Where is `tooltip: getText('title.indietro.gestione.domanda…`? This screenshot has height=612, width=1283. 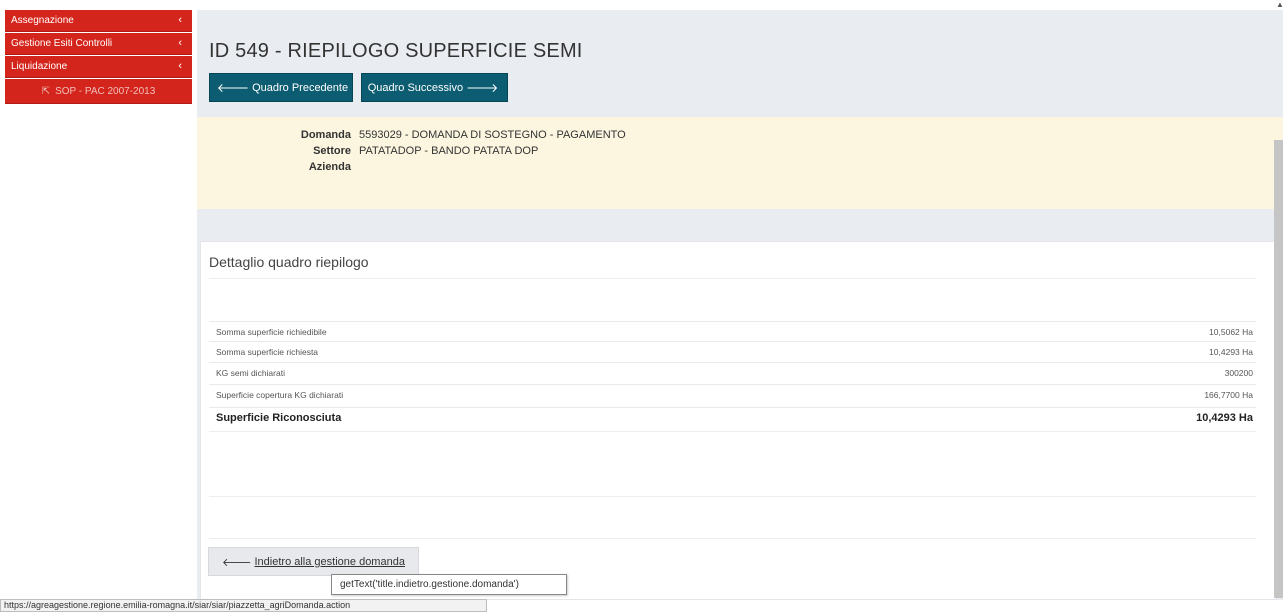
tooltip: getText('title.indietro.gestione.domanda… is located at coordinates (449, 584).